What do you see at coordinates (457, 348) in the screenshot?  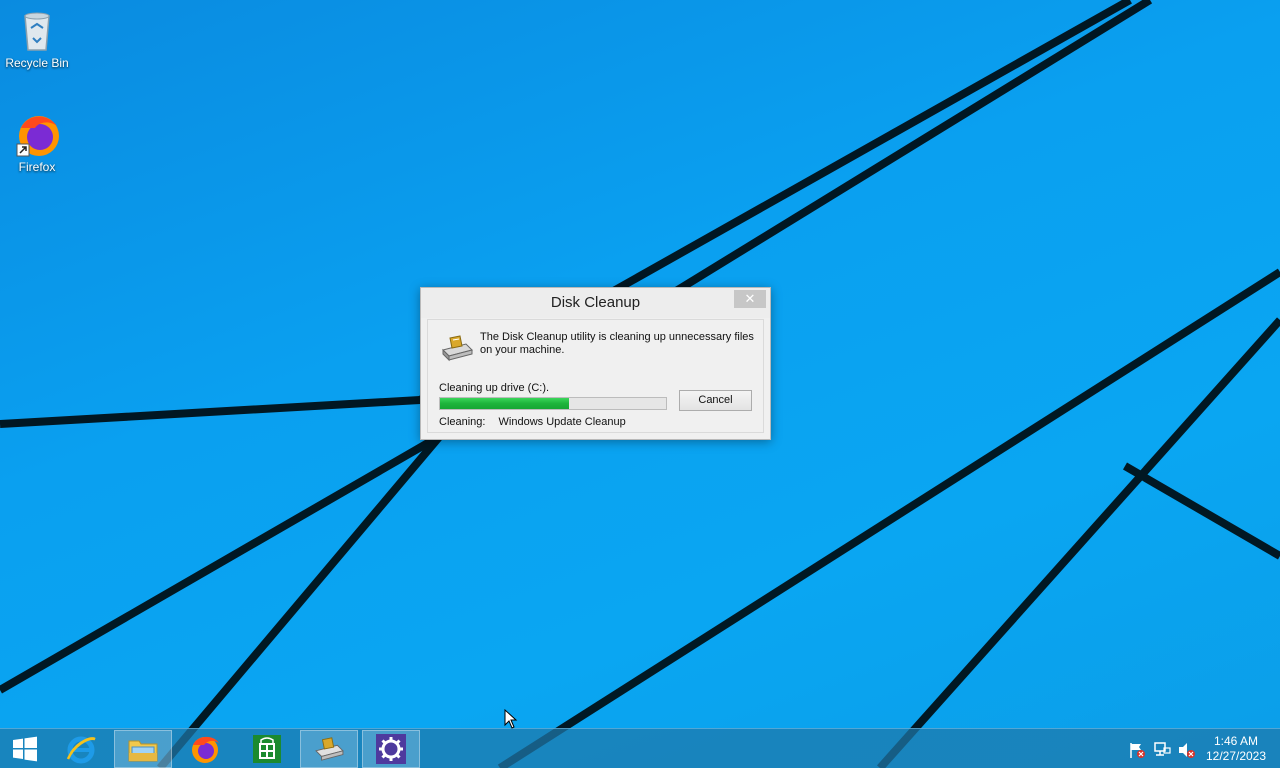 I see `disk-cleanup-drive-icon` at bounding box center [457, 348].